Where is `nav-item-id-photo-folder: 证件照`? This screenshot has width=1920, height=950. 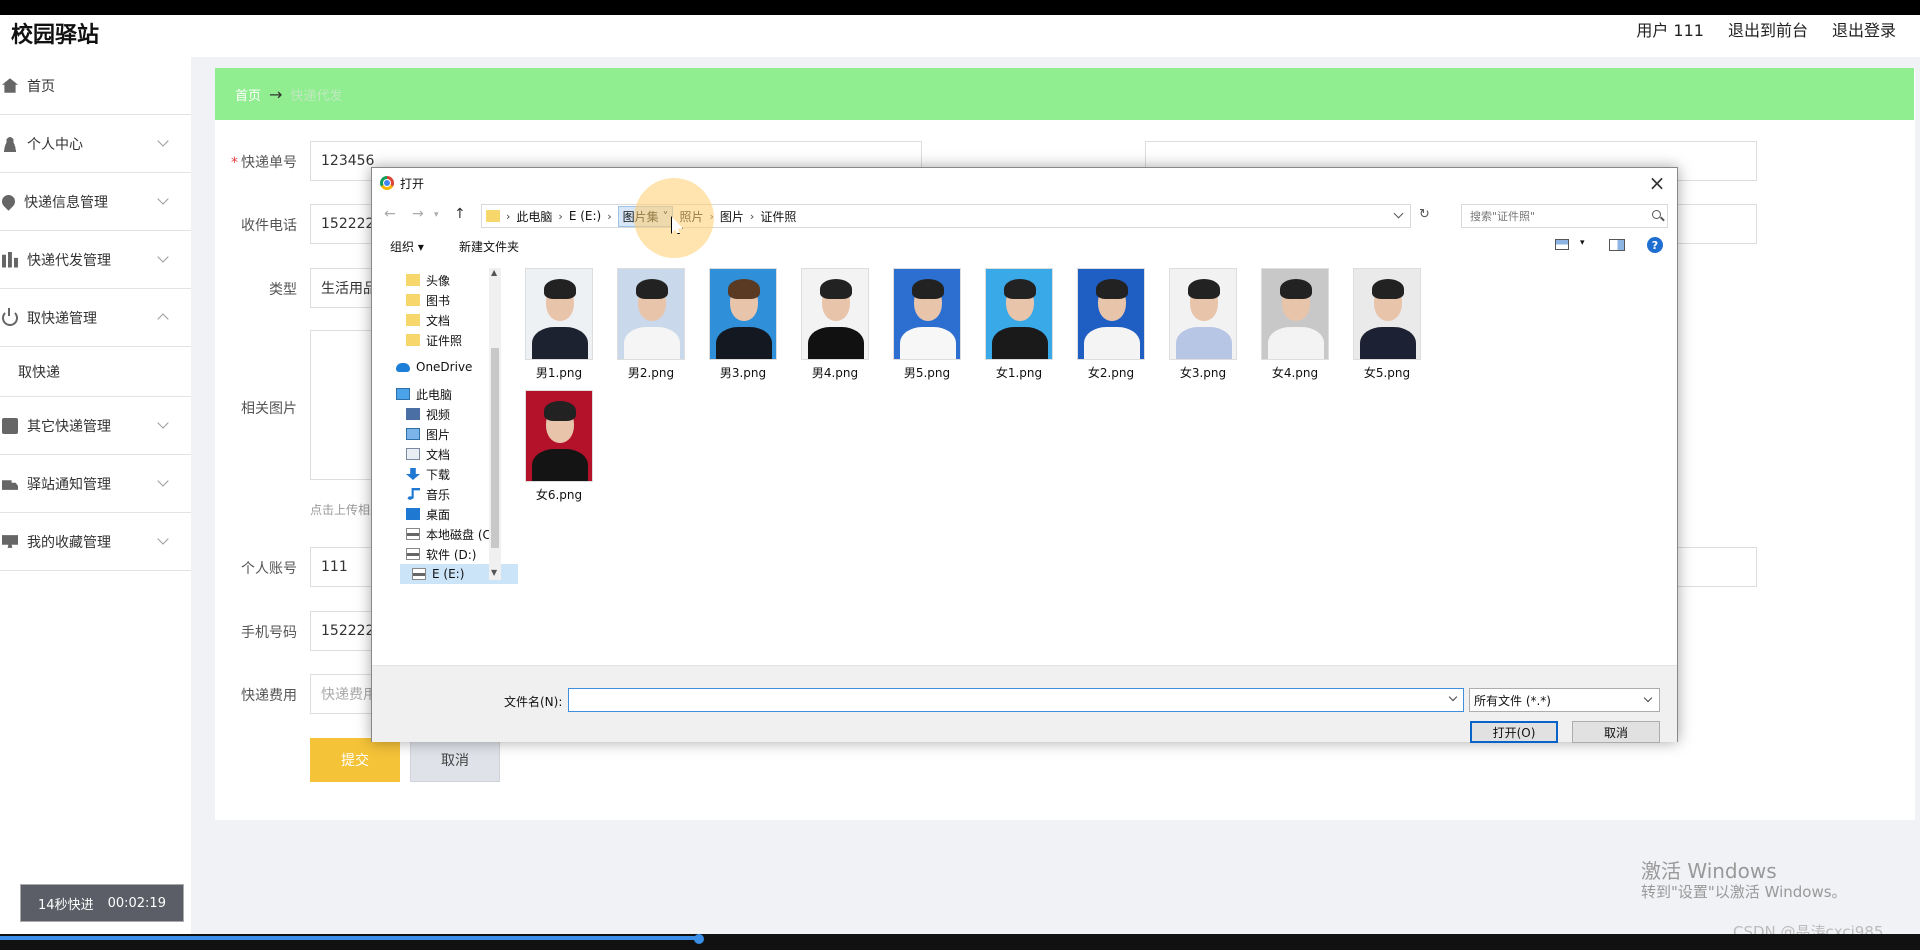 nav-item-id-photo-folder: 证件照 is located at coordinates (434, 340).